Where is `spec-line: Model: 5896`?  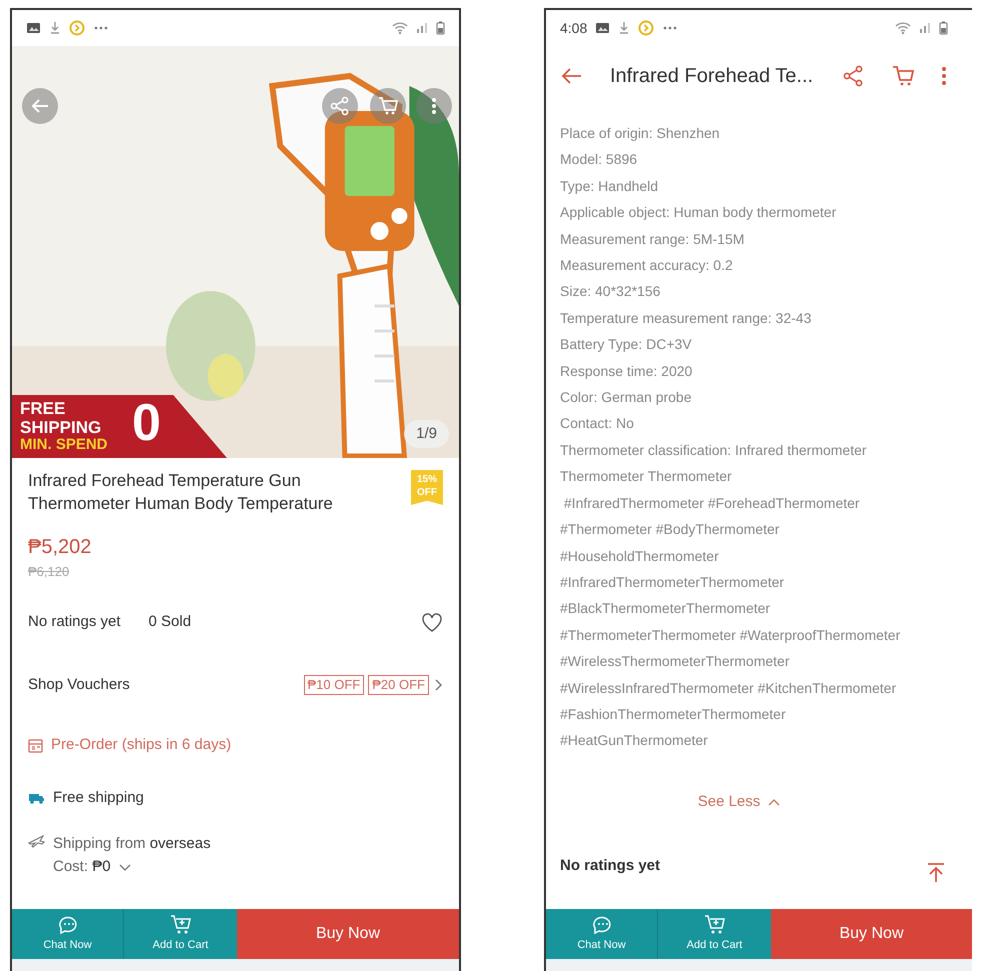
spec-line: Model: 5896 is located at coordinates (599, 160).